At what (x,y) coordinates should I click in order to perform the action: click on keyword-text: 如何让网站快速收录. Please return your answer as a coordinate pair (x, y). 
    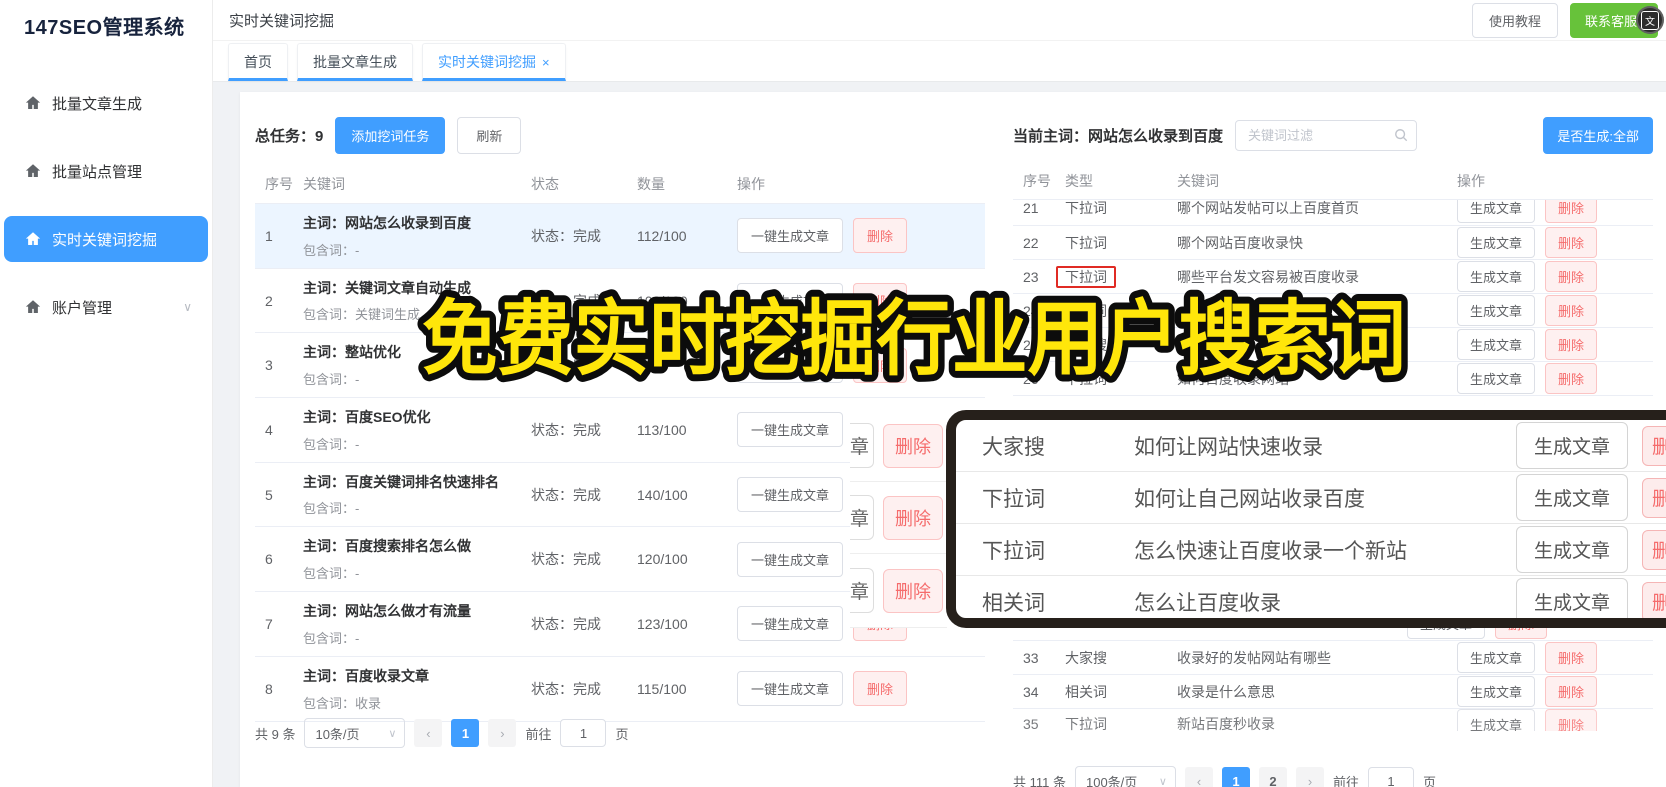
    Looking at the image, I should click on (1228, 447).